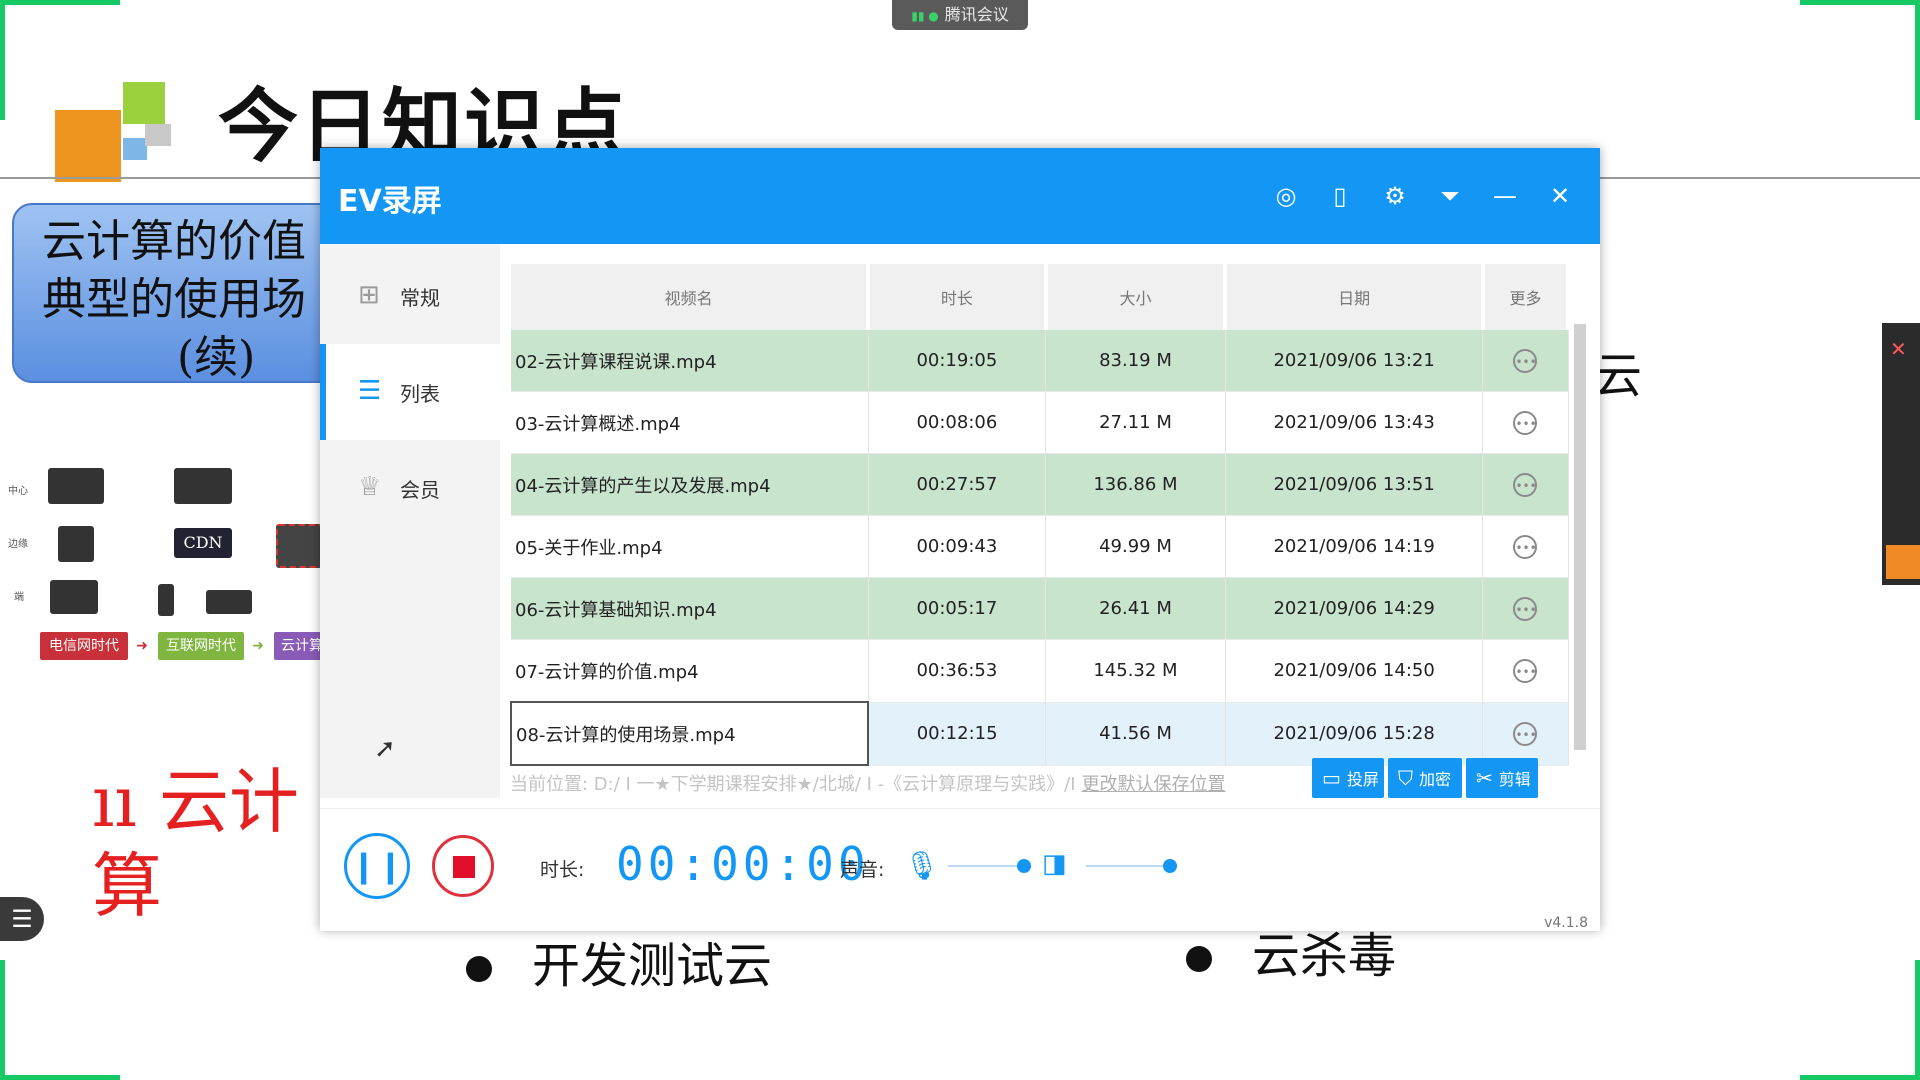  Describe the element at coordinates (960, 196) in the screenshot. I see `titlebar: EV录屏 ◎ ▯ ⚙ ⏷ — ✕` at that location.